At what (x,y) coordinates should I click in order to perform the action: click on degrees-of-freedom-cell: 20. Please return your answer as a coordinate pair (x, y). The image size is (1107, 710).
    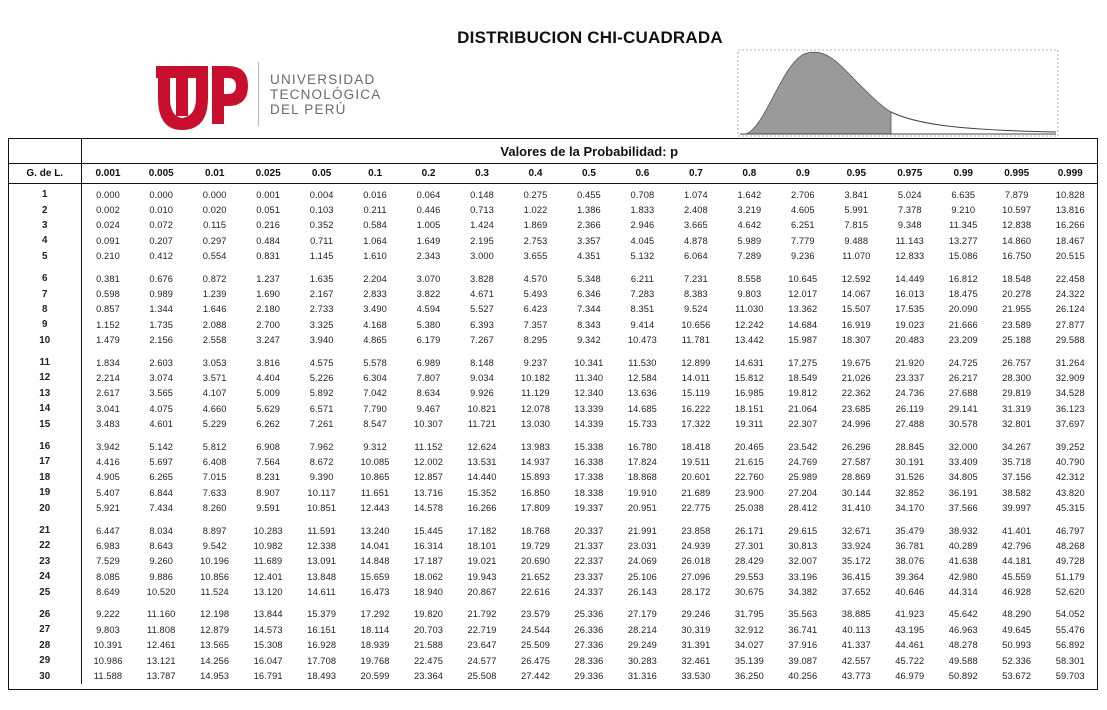
    Looking at the image, I should click on (45, 508).